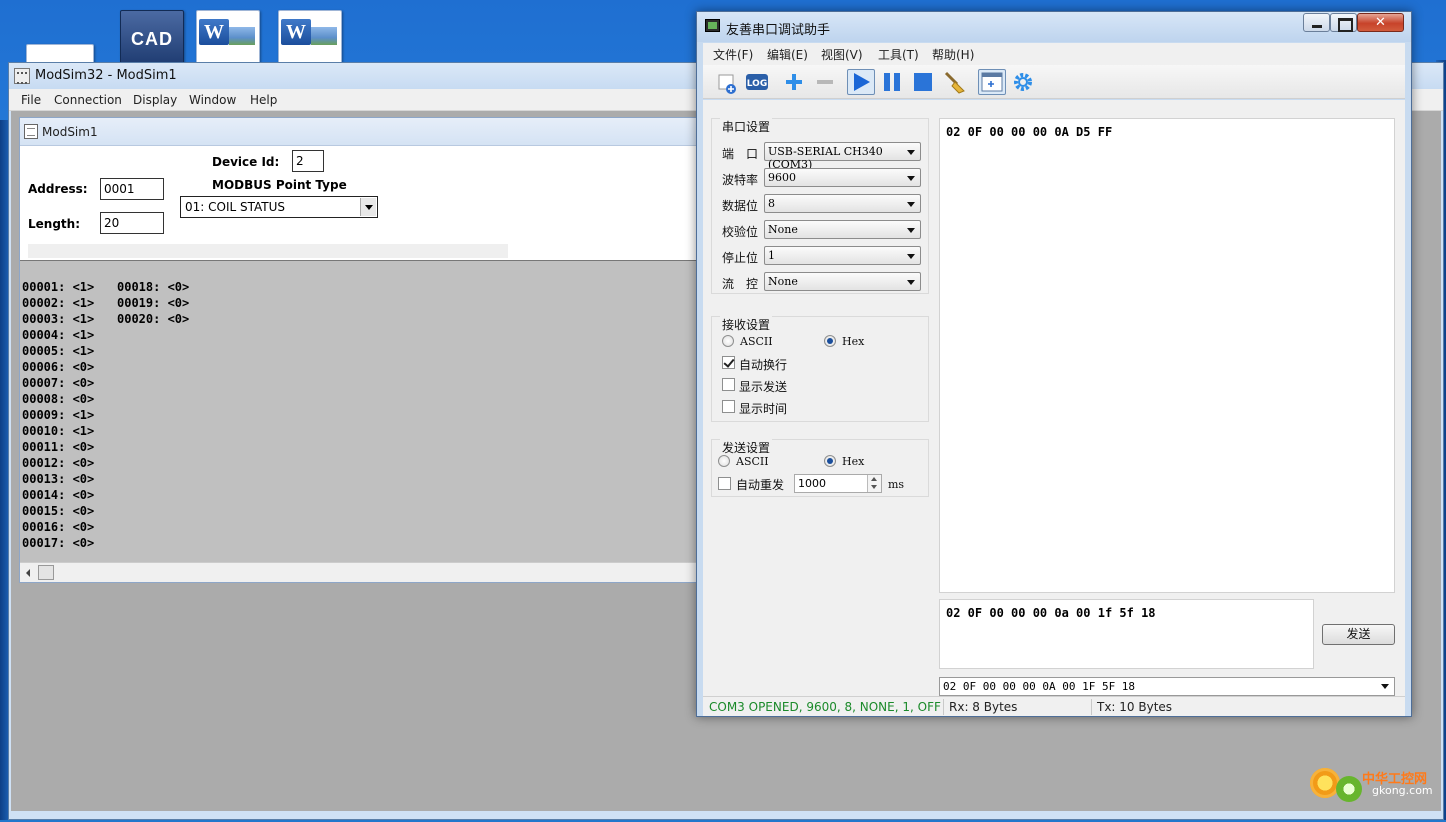  I want to click on child-titlebar: ModSim1, so click(364, 132).